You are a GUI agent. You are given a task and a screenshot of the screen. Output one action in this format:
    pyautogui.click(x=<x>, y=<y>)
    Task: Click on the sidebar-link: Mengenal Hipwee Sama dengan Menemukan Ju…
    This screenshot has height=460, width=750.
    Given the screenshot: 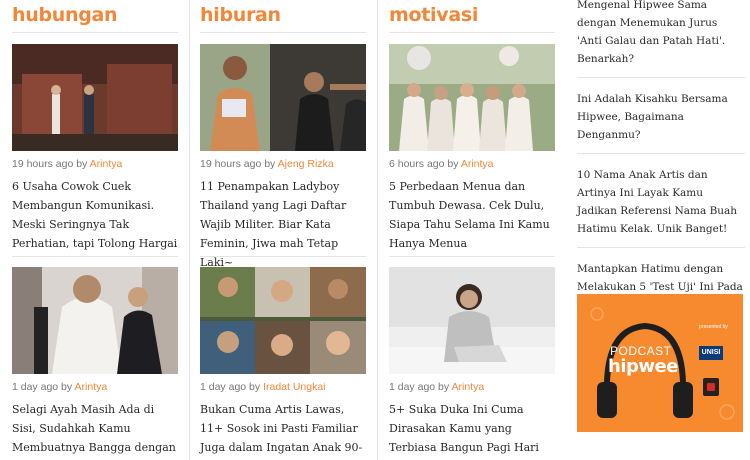 What is the action you would take?
    pyautogui.click(x=661, y=39)
    